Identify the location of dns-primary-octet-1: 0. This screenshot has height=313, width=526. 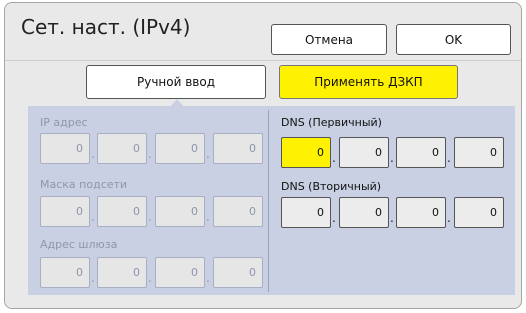
(306, 152).